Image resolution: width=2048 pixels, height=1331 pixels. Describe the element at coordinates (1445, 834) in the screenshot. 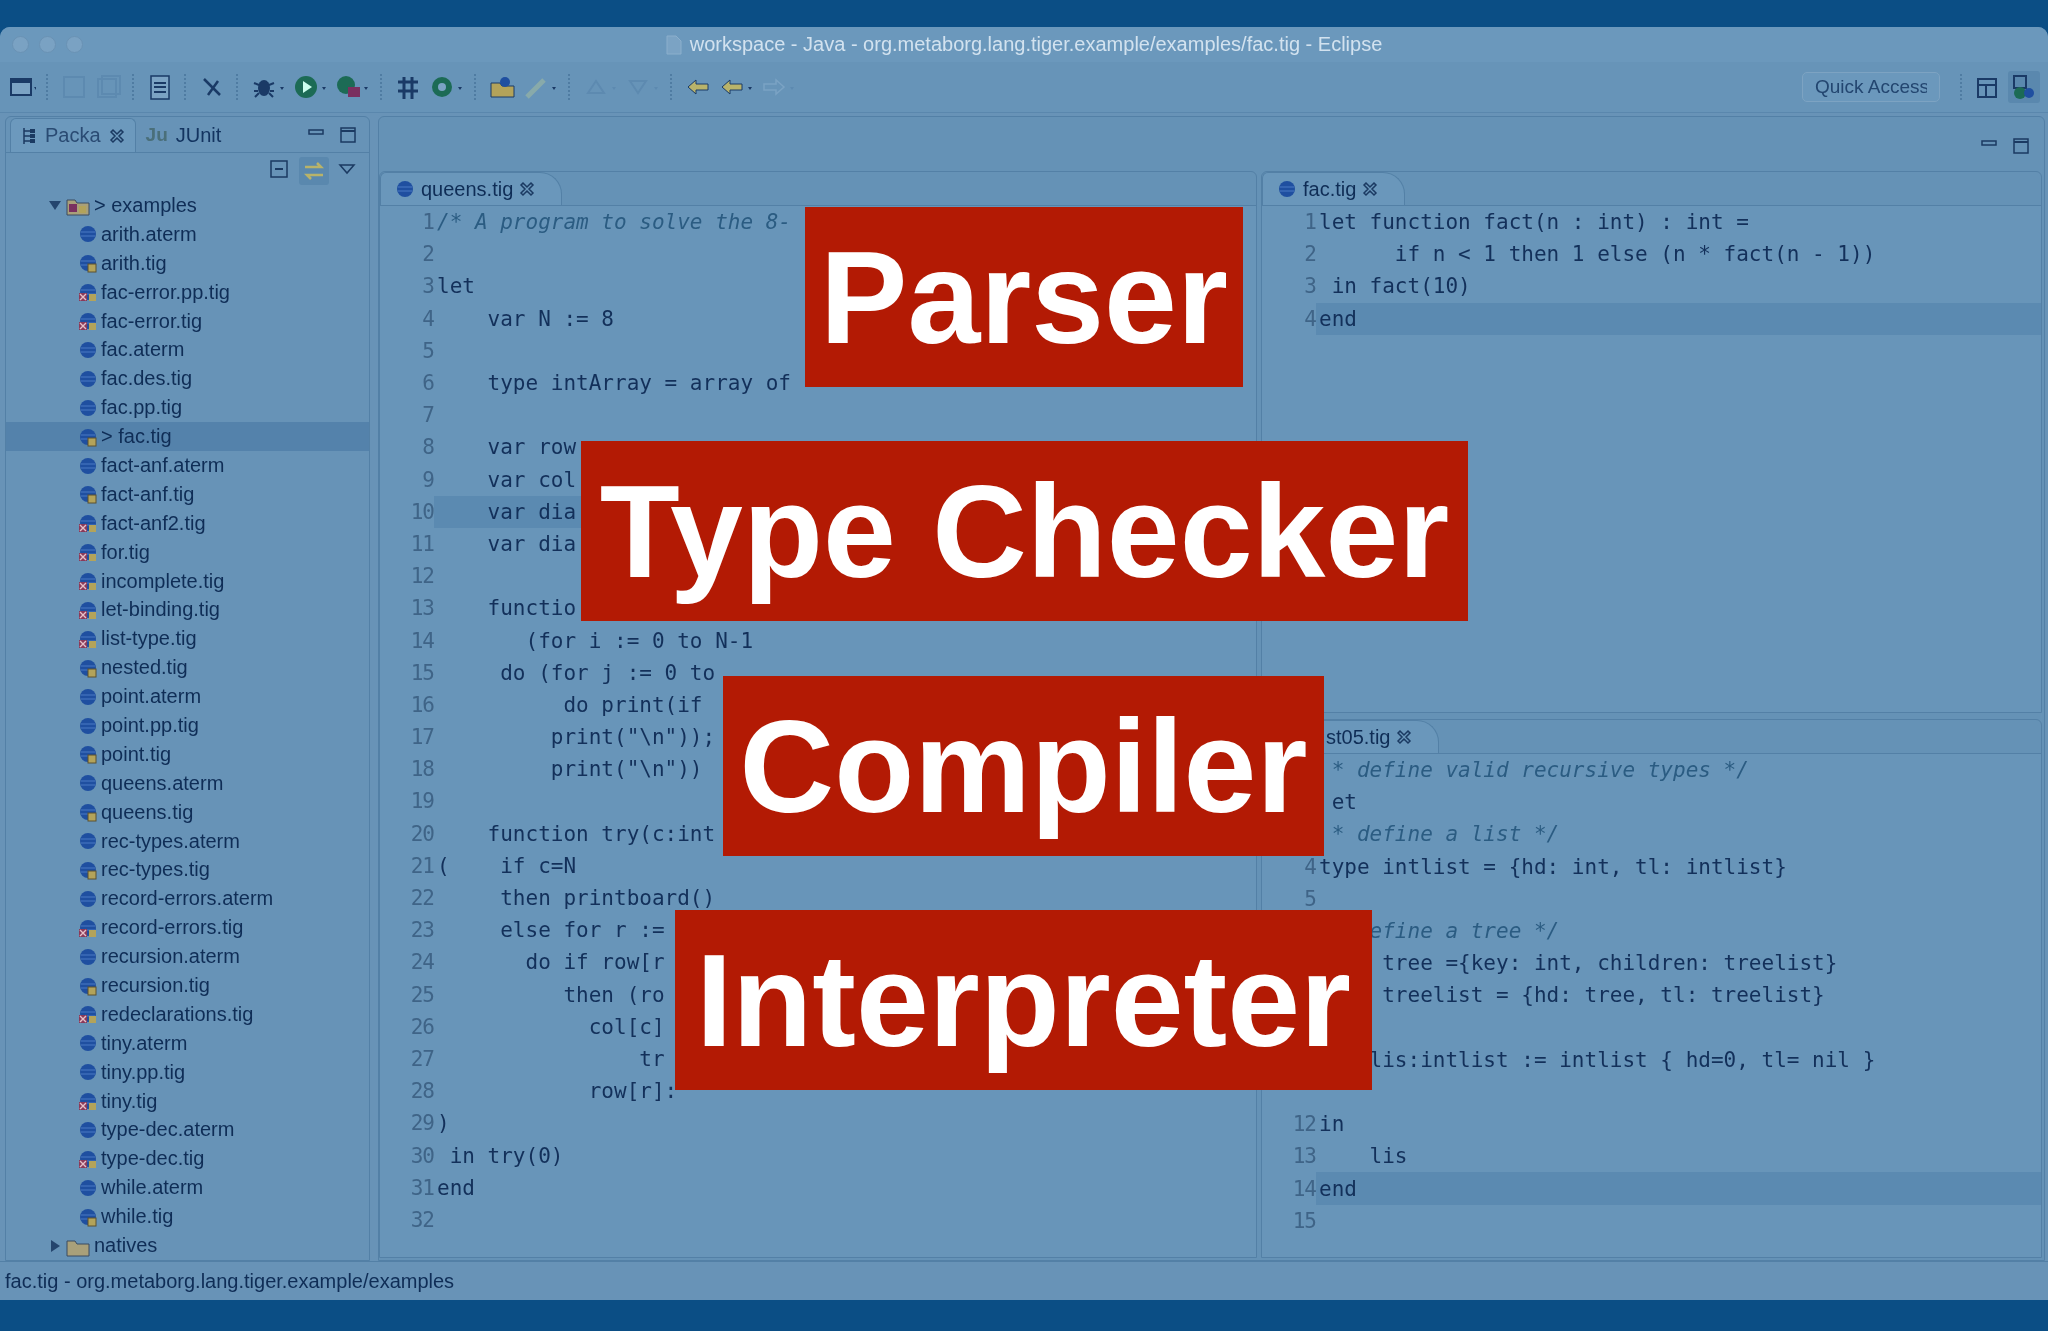

I see `code-line: * define a list */` at that location.